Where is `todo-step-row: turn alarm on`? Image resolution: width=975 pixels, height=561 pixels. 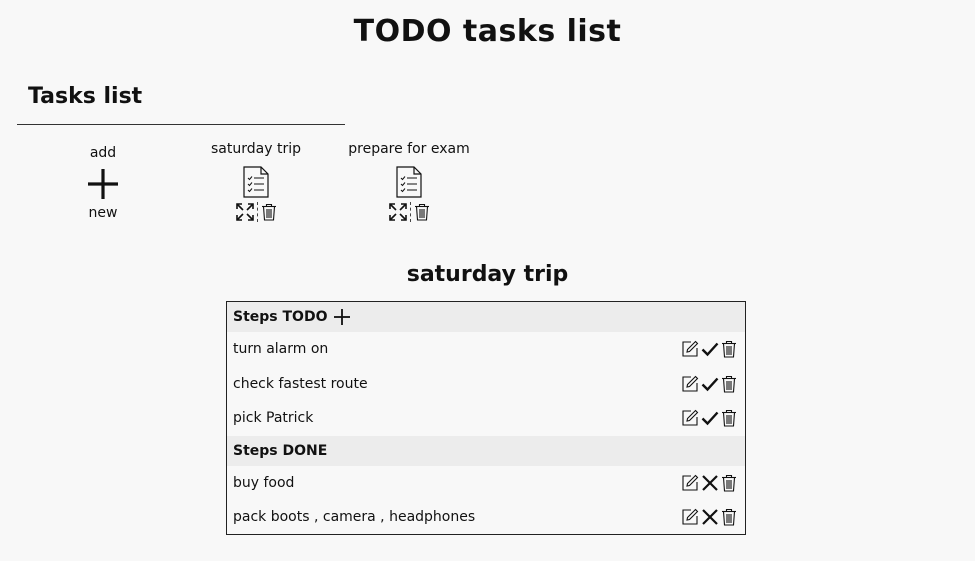 todo-step-row: turn alarm on is located at coordinates (486, 349).